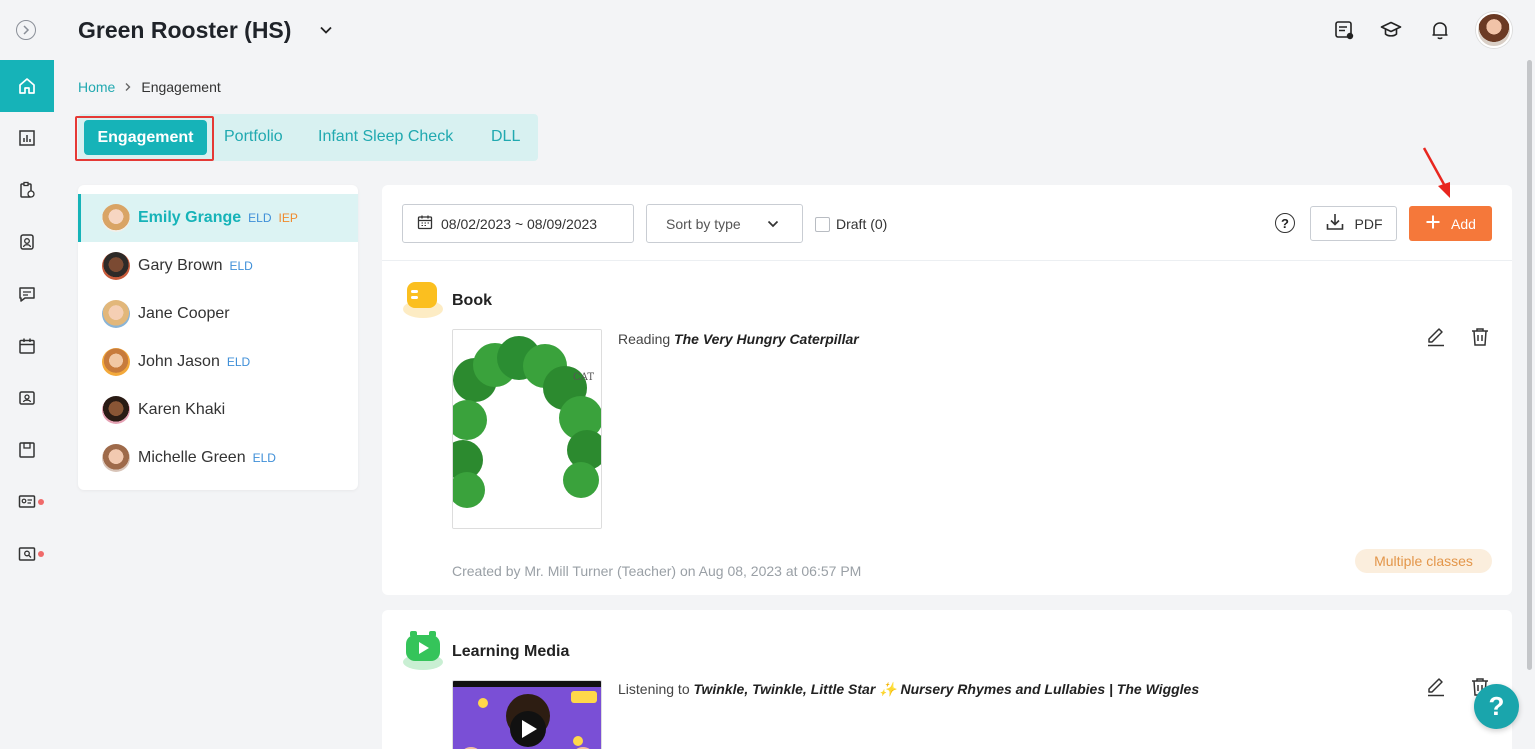  I want to click on student-item-karen-khaki: Karen Khaki, so click(218, 410).